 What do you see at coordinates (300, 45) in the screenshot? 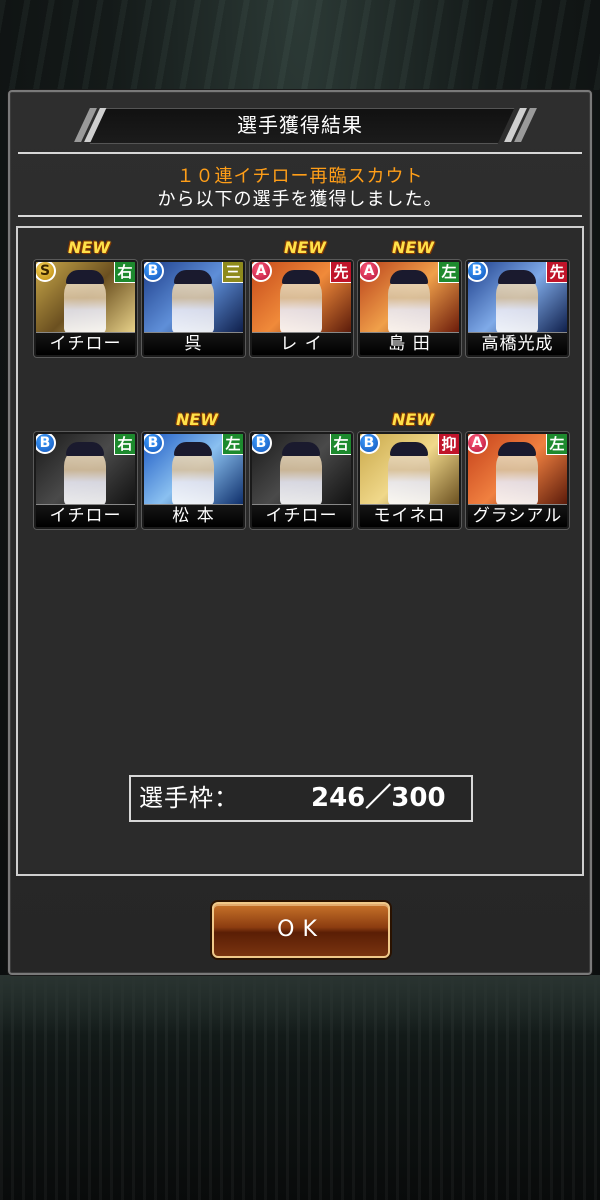
I see `stadium-lights-background` at bounding box center [300, 45].